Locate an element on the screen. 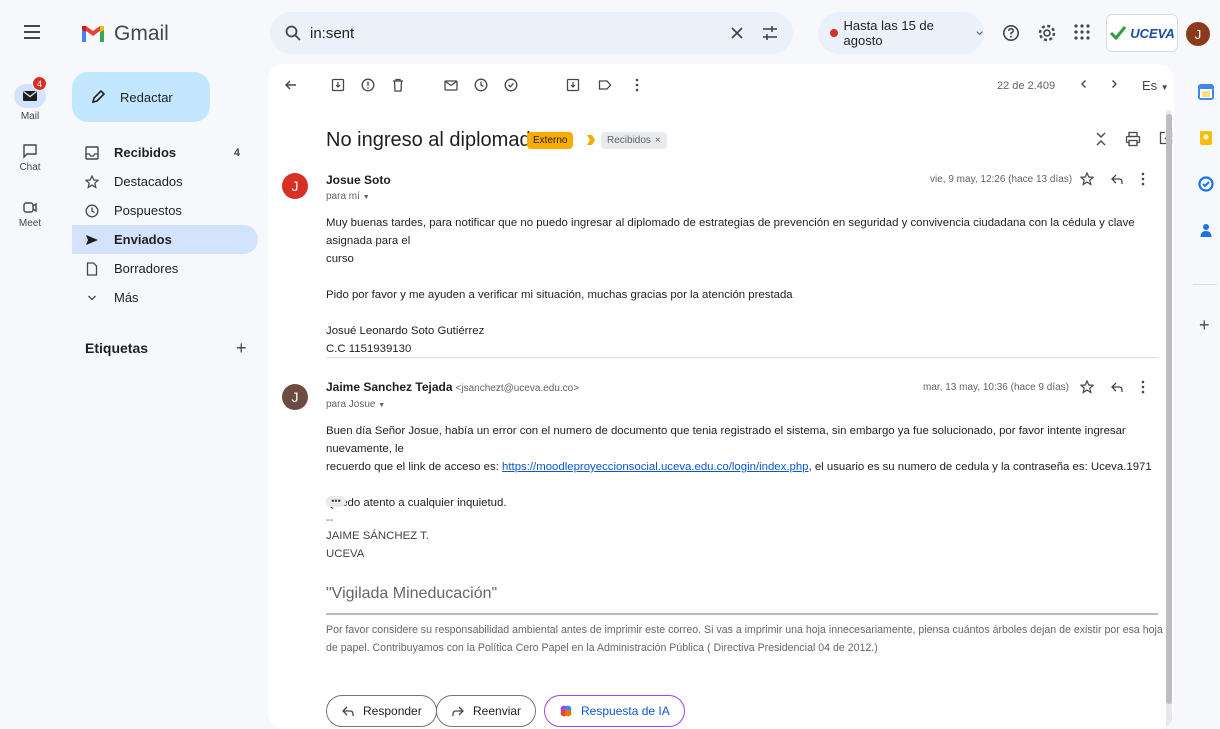  gmail-logo: Gmail is located at coordinates (124, 34).